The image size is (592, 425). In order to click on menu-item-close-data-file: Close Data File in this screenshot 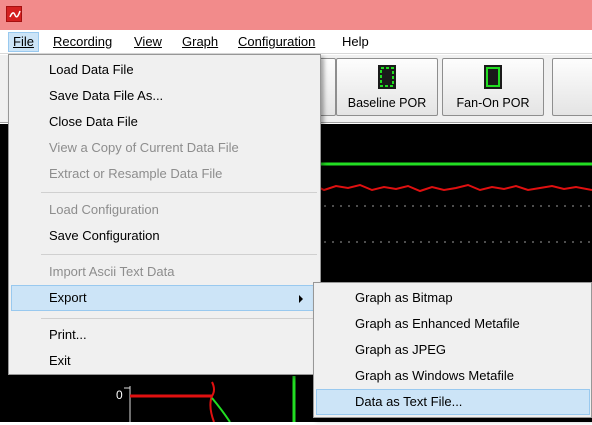, I will do `click(164, 122)`.